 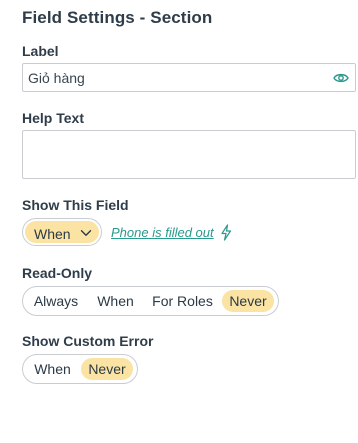 I want to click on read-only-label: Read-Only, so click(x=57, y=273).